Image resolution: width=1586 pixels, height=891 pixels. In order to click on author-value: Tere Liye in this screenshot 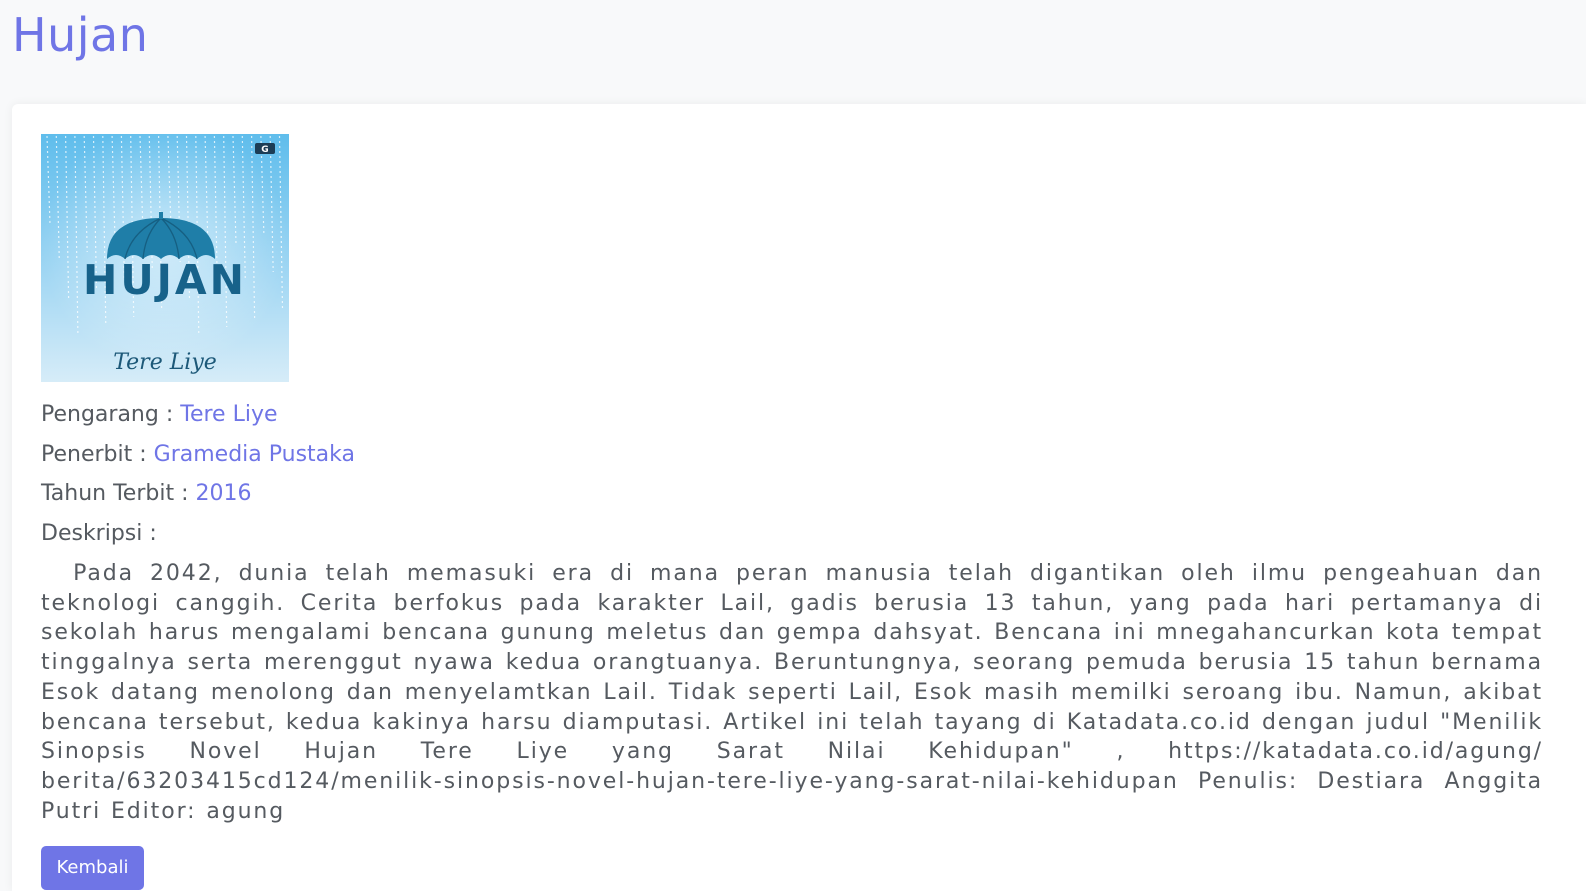, I will do `click(229, 414)`.